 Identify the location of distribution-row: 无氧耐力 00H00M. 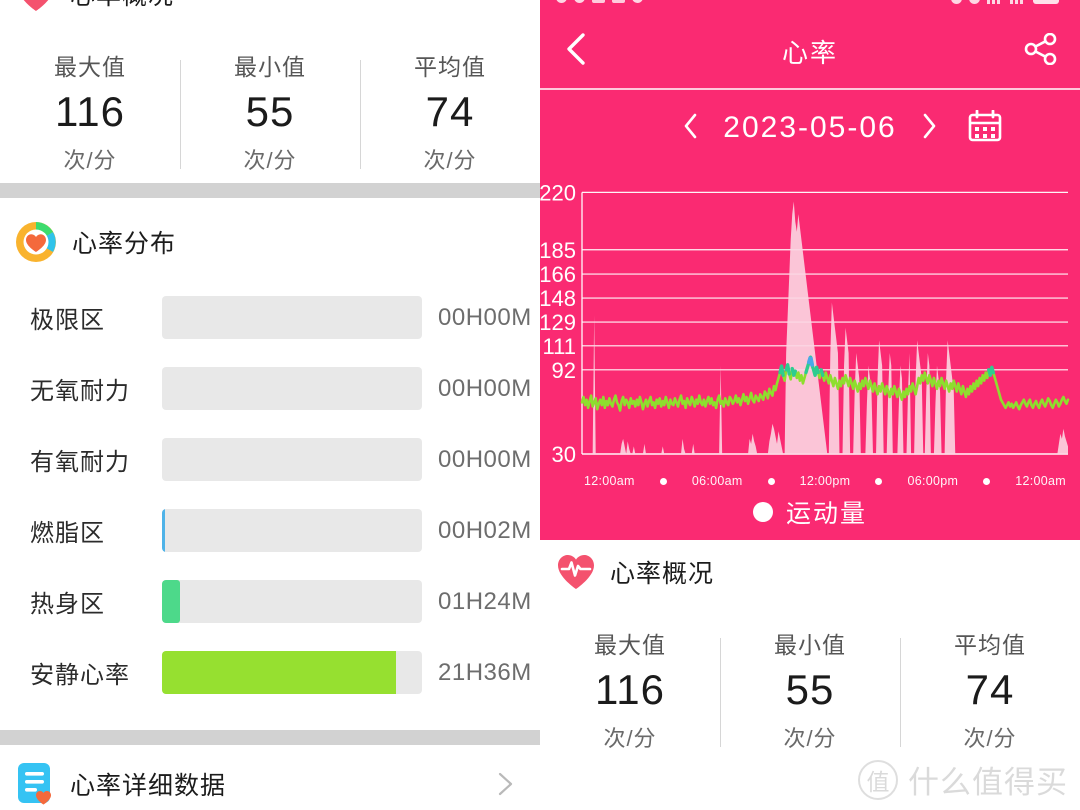
(270, 388).